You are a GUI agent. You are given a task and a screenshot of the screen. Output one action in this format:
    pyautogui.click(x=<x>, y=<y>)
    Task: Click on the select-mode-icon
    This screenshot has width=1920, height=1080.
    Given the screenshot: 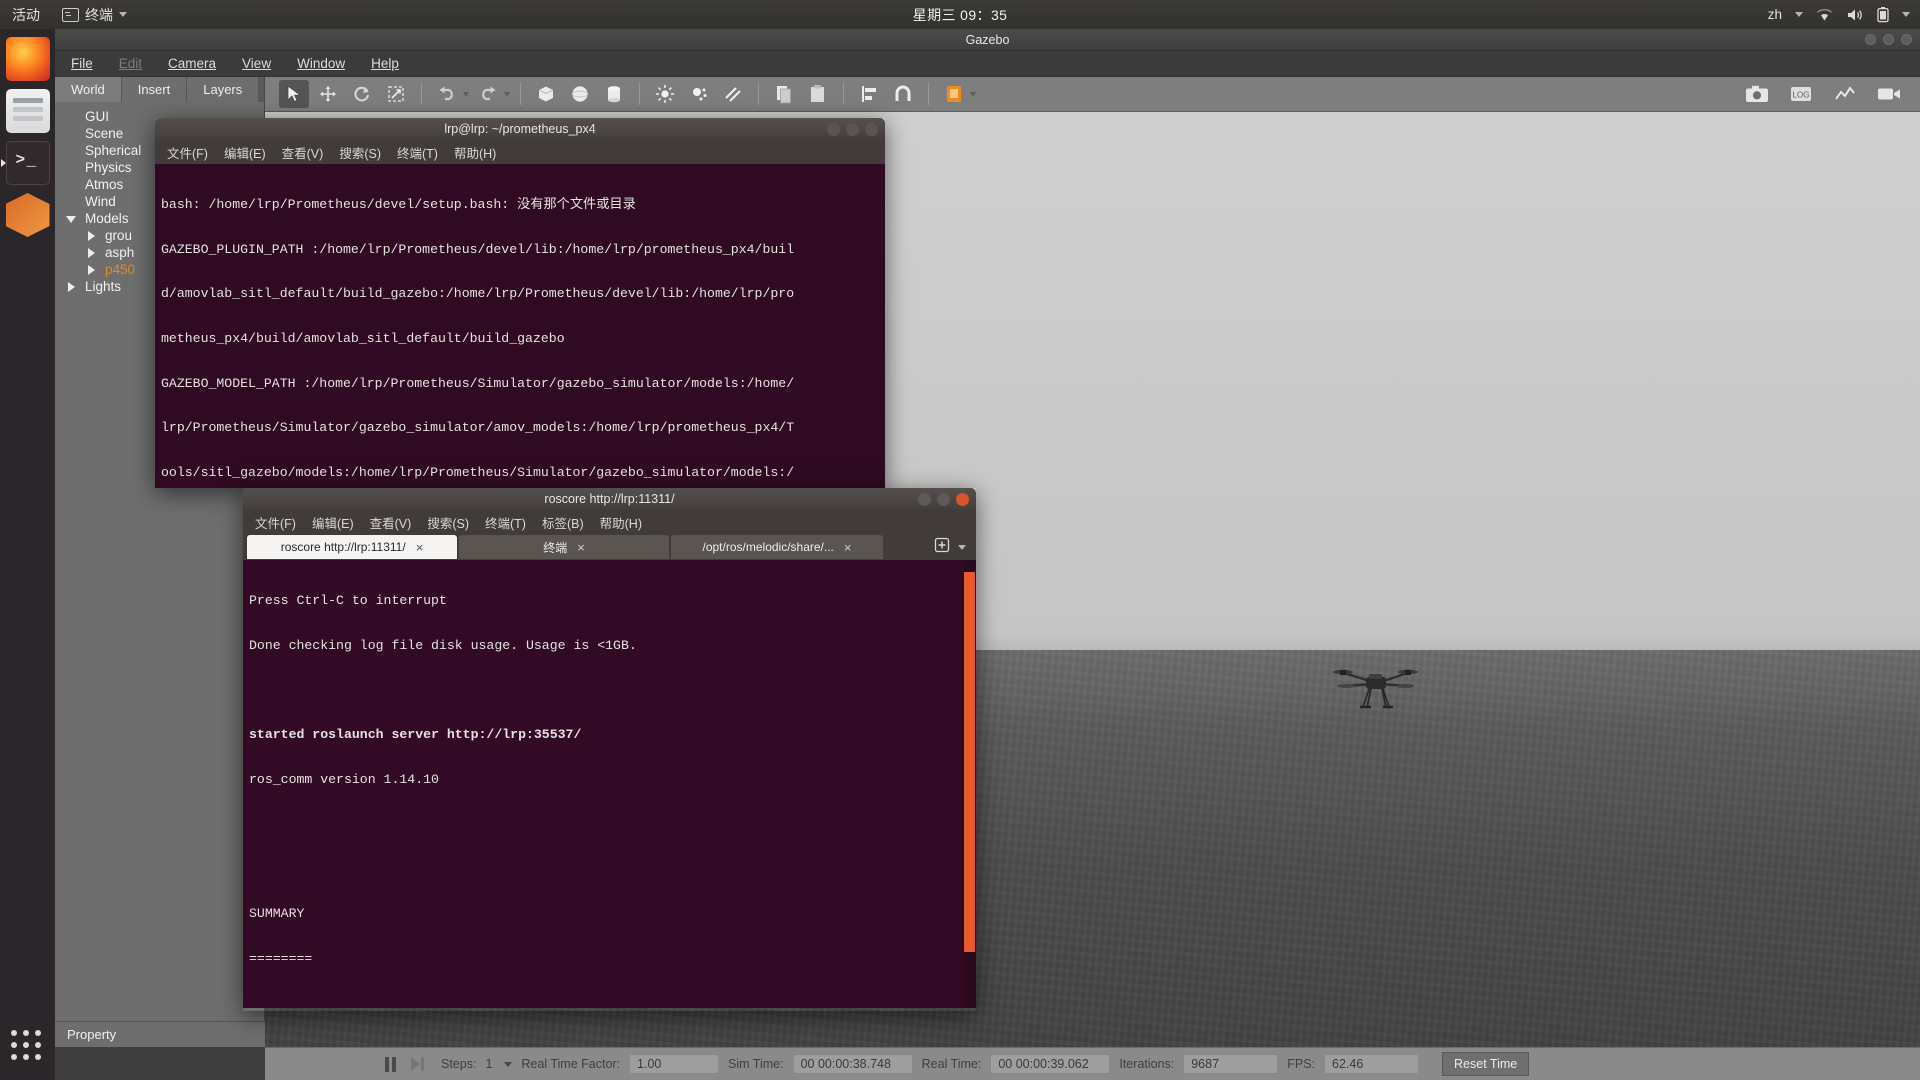 What is the action you would take?
    pyautogui.click(x=294, y=94)
    